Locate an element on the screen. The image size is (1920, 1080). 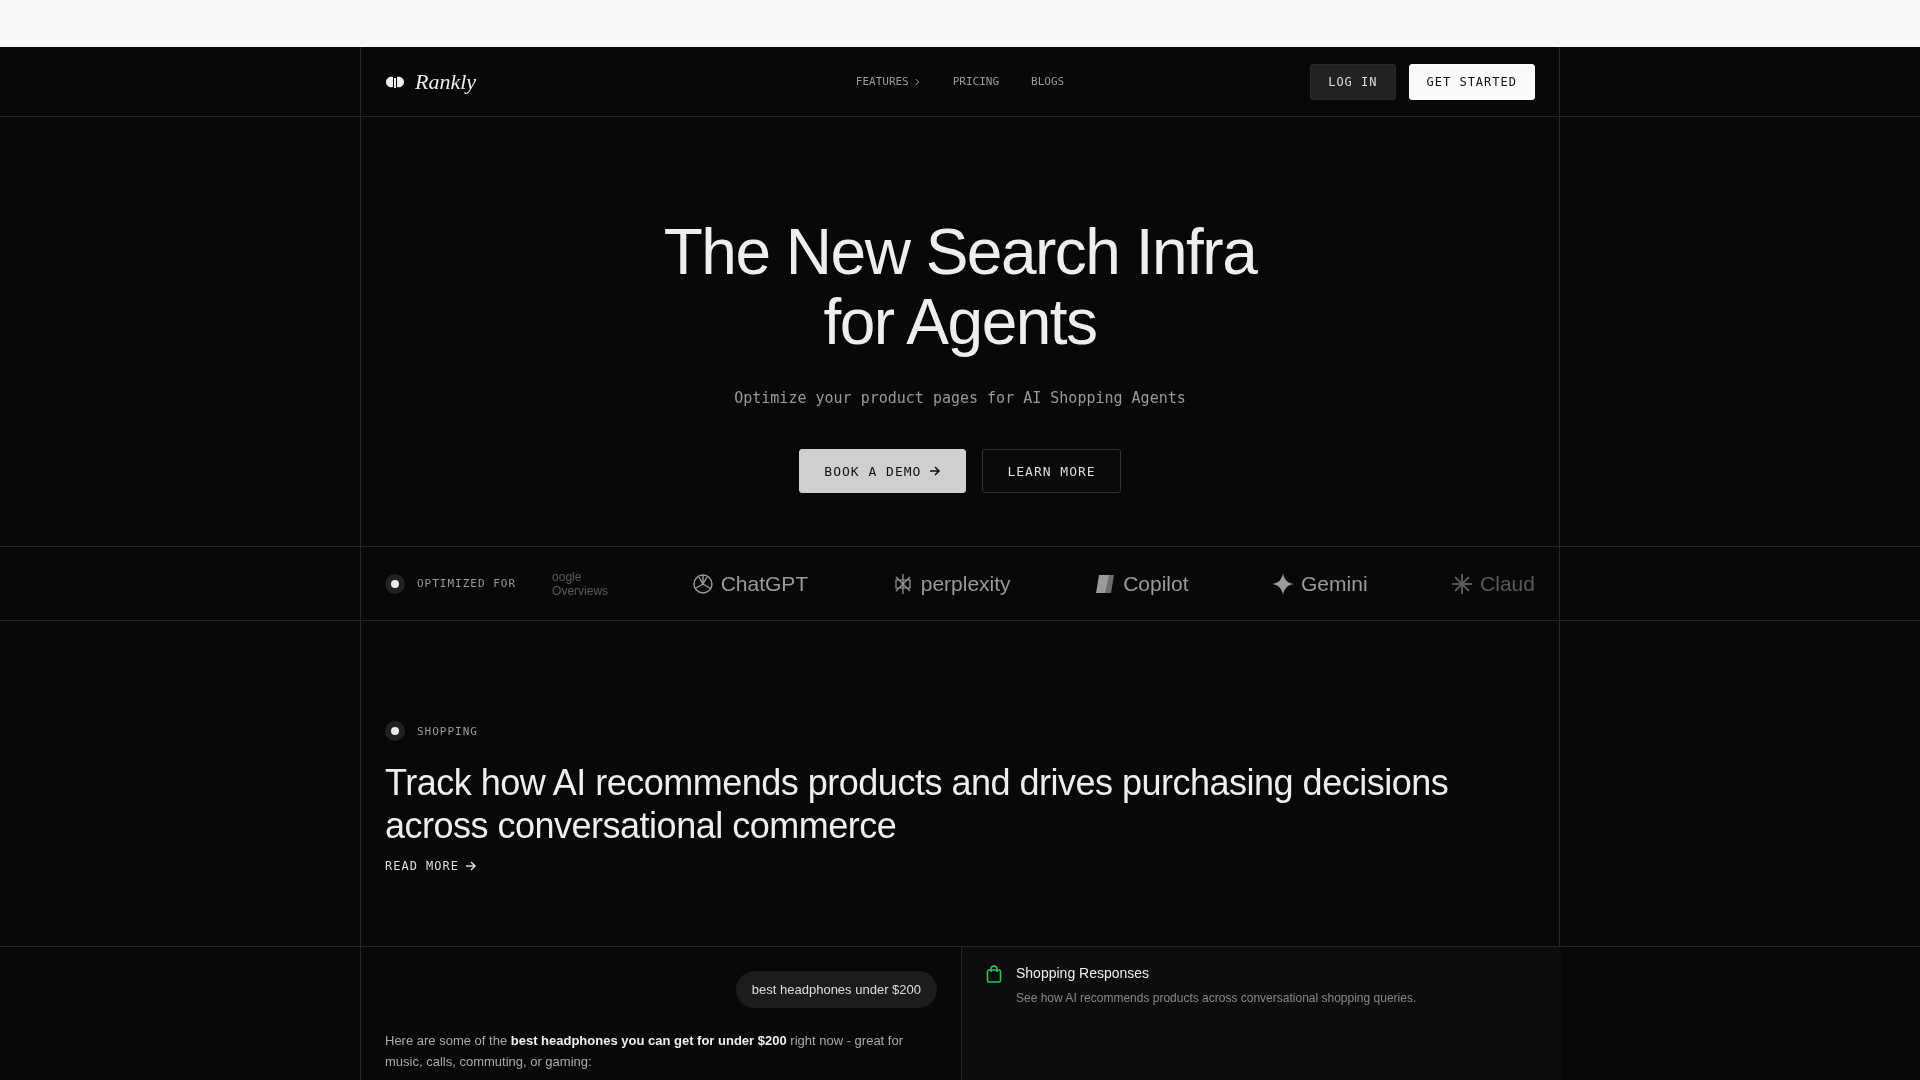
logo-wordmark: perplexity is located at coordinates (965, 583).